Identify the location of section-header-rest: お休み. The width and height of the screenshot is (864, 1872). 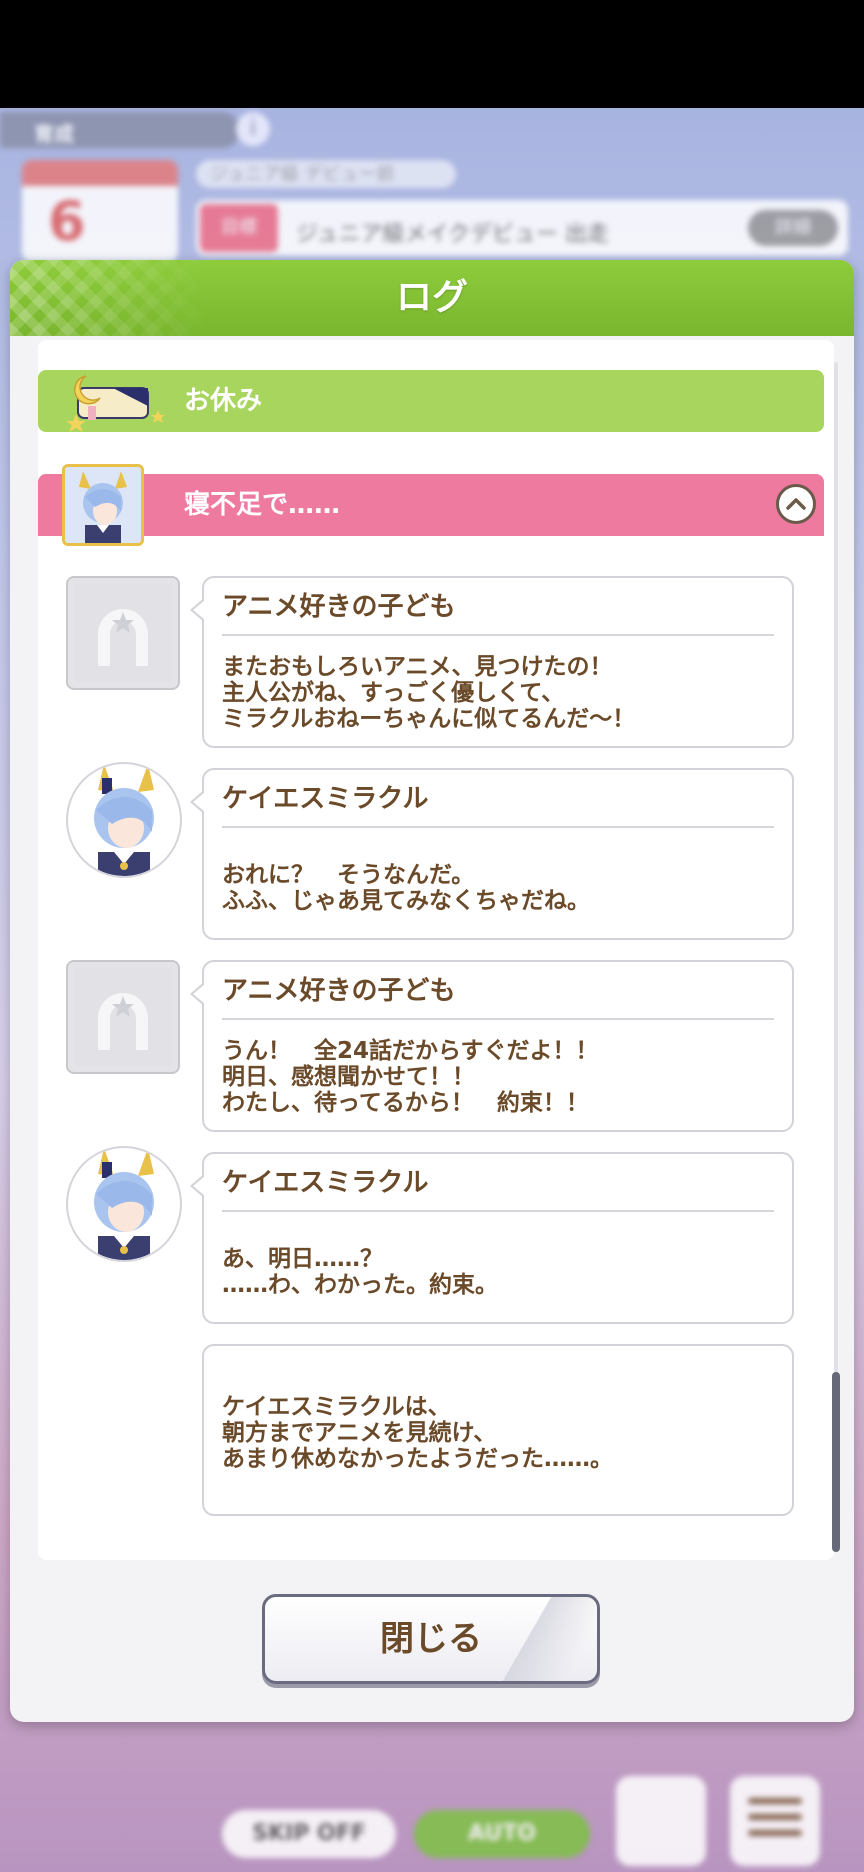
(431, 401).